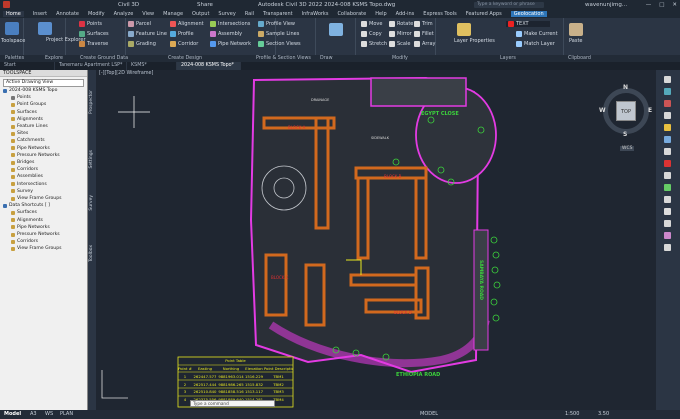 The width and height of the screenshot is (680, 419). I want to click on properties-icon, so click(667, 79).